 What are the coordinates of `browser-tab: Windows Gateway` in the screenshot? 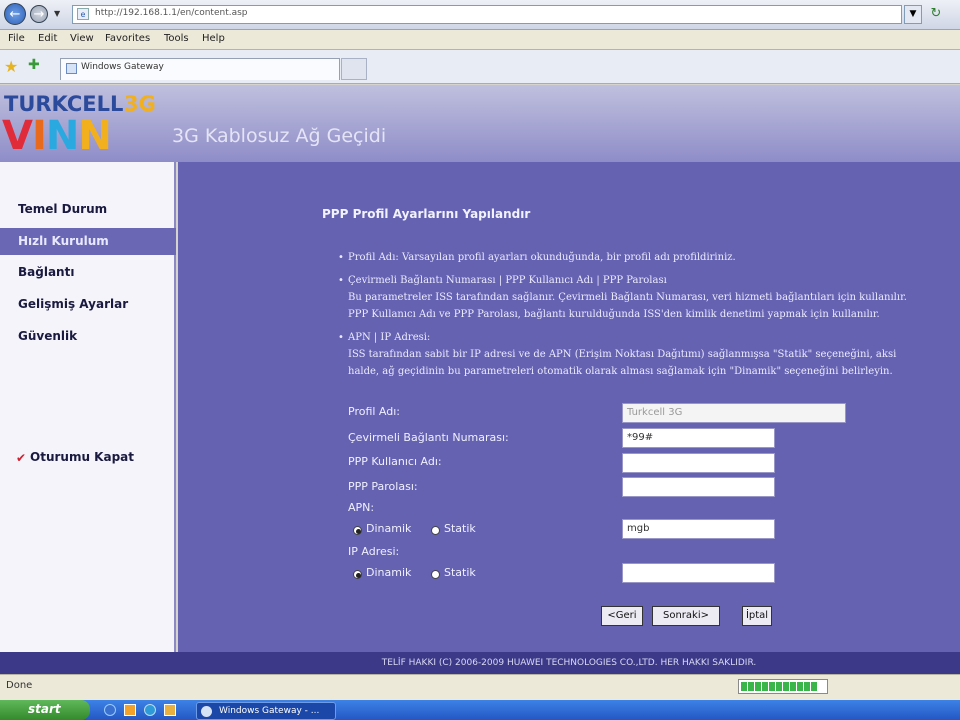 It's located at (200, 69).